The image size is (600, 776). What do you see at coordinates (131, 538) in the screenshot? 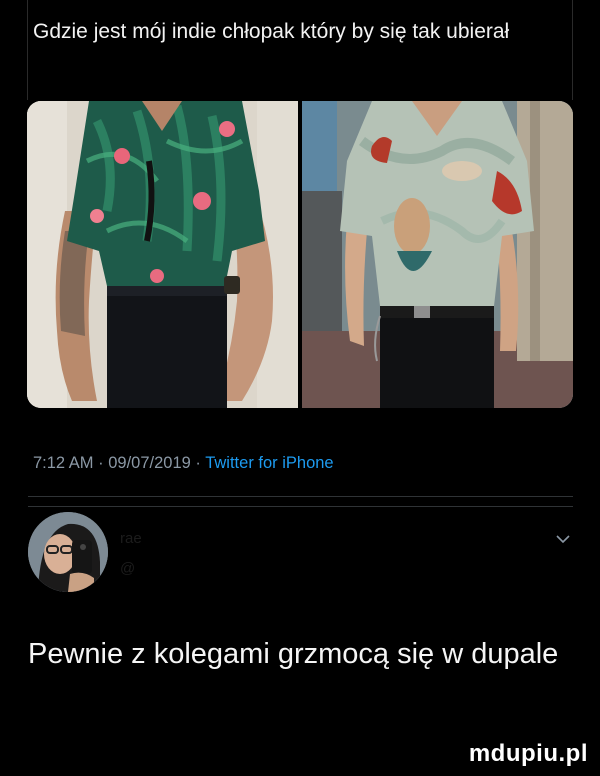
I see `reply-display-name: rae` at bounding box center [131, 538].